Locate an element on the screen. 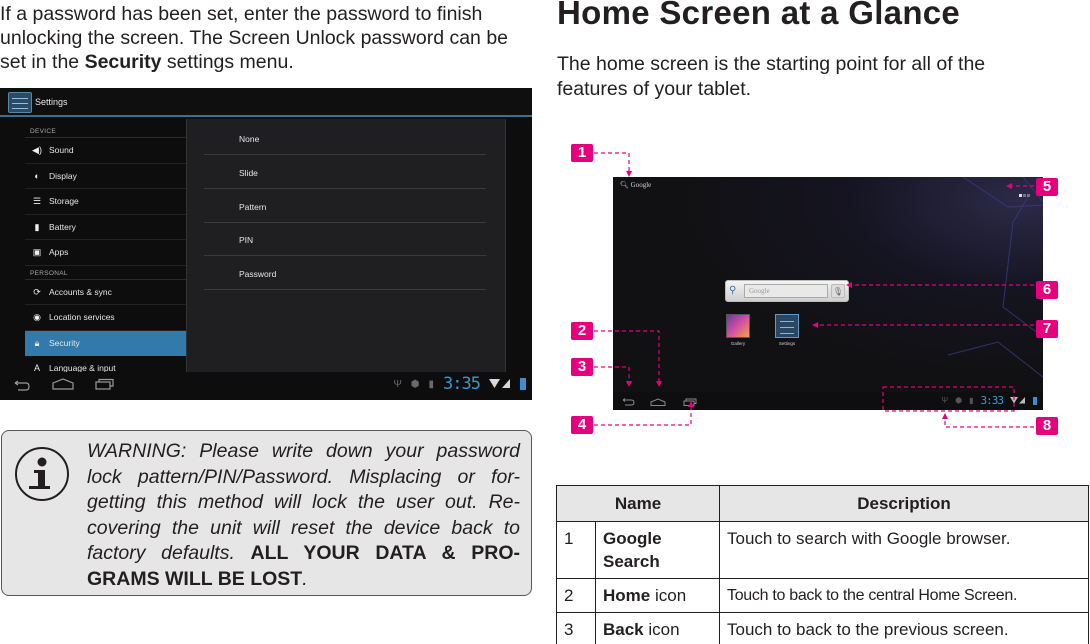 Image resolution: width=1090 pixels, height=644 pixels. callout-1: 1 is located at coordinates (582, 153).